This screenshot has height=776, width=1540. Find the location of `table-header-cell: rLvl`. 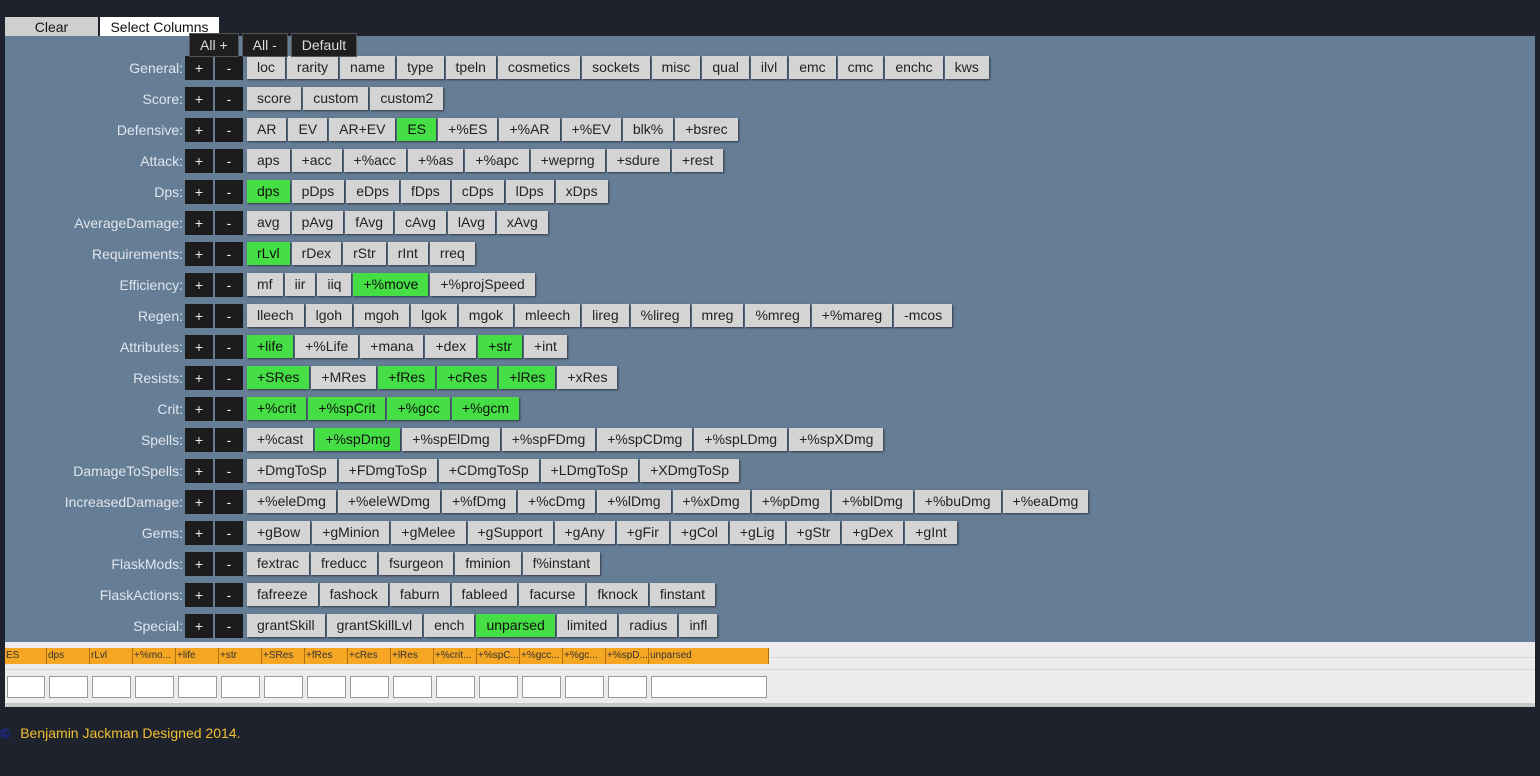

table-header-cell: rLvl is located at coordinates (111, 656).